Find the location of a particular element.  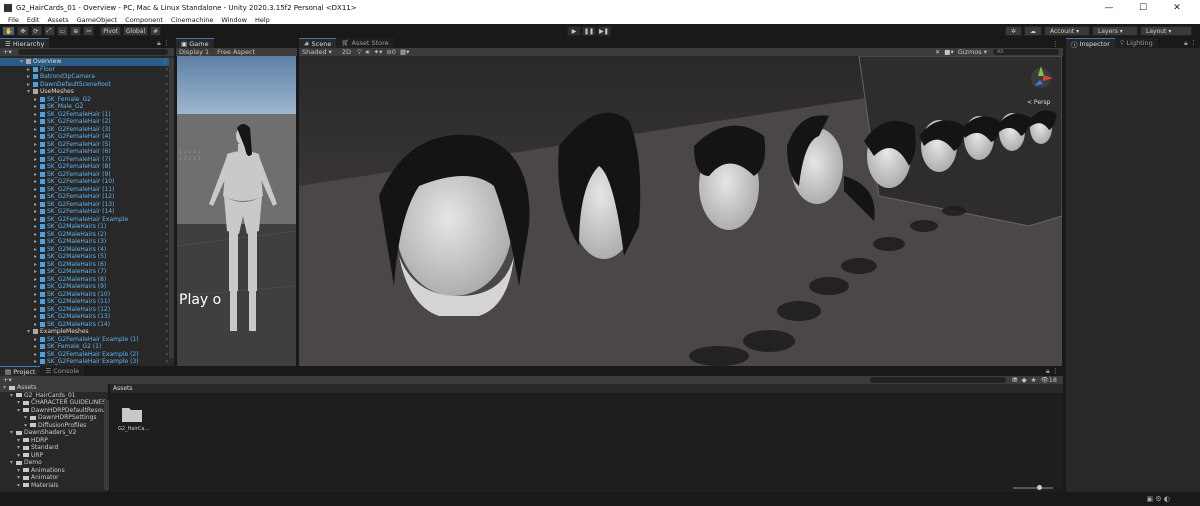

rect-tool-icon: ▭ is located at coordinates (62, 31).